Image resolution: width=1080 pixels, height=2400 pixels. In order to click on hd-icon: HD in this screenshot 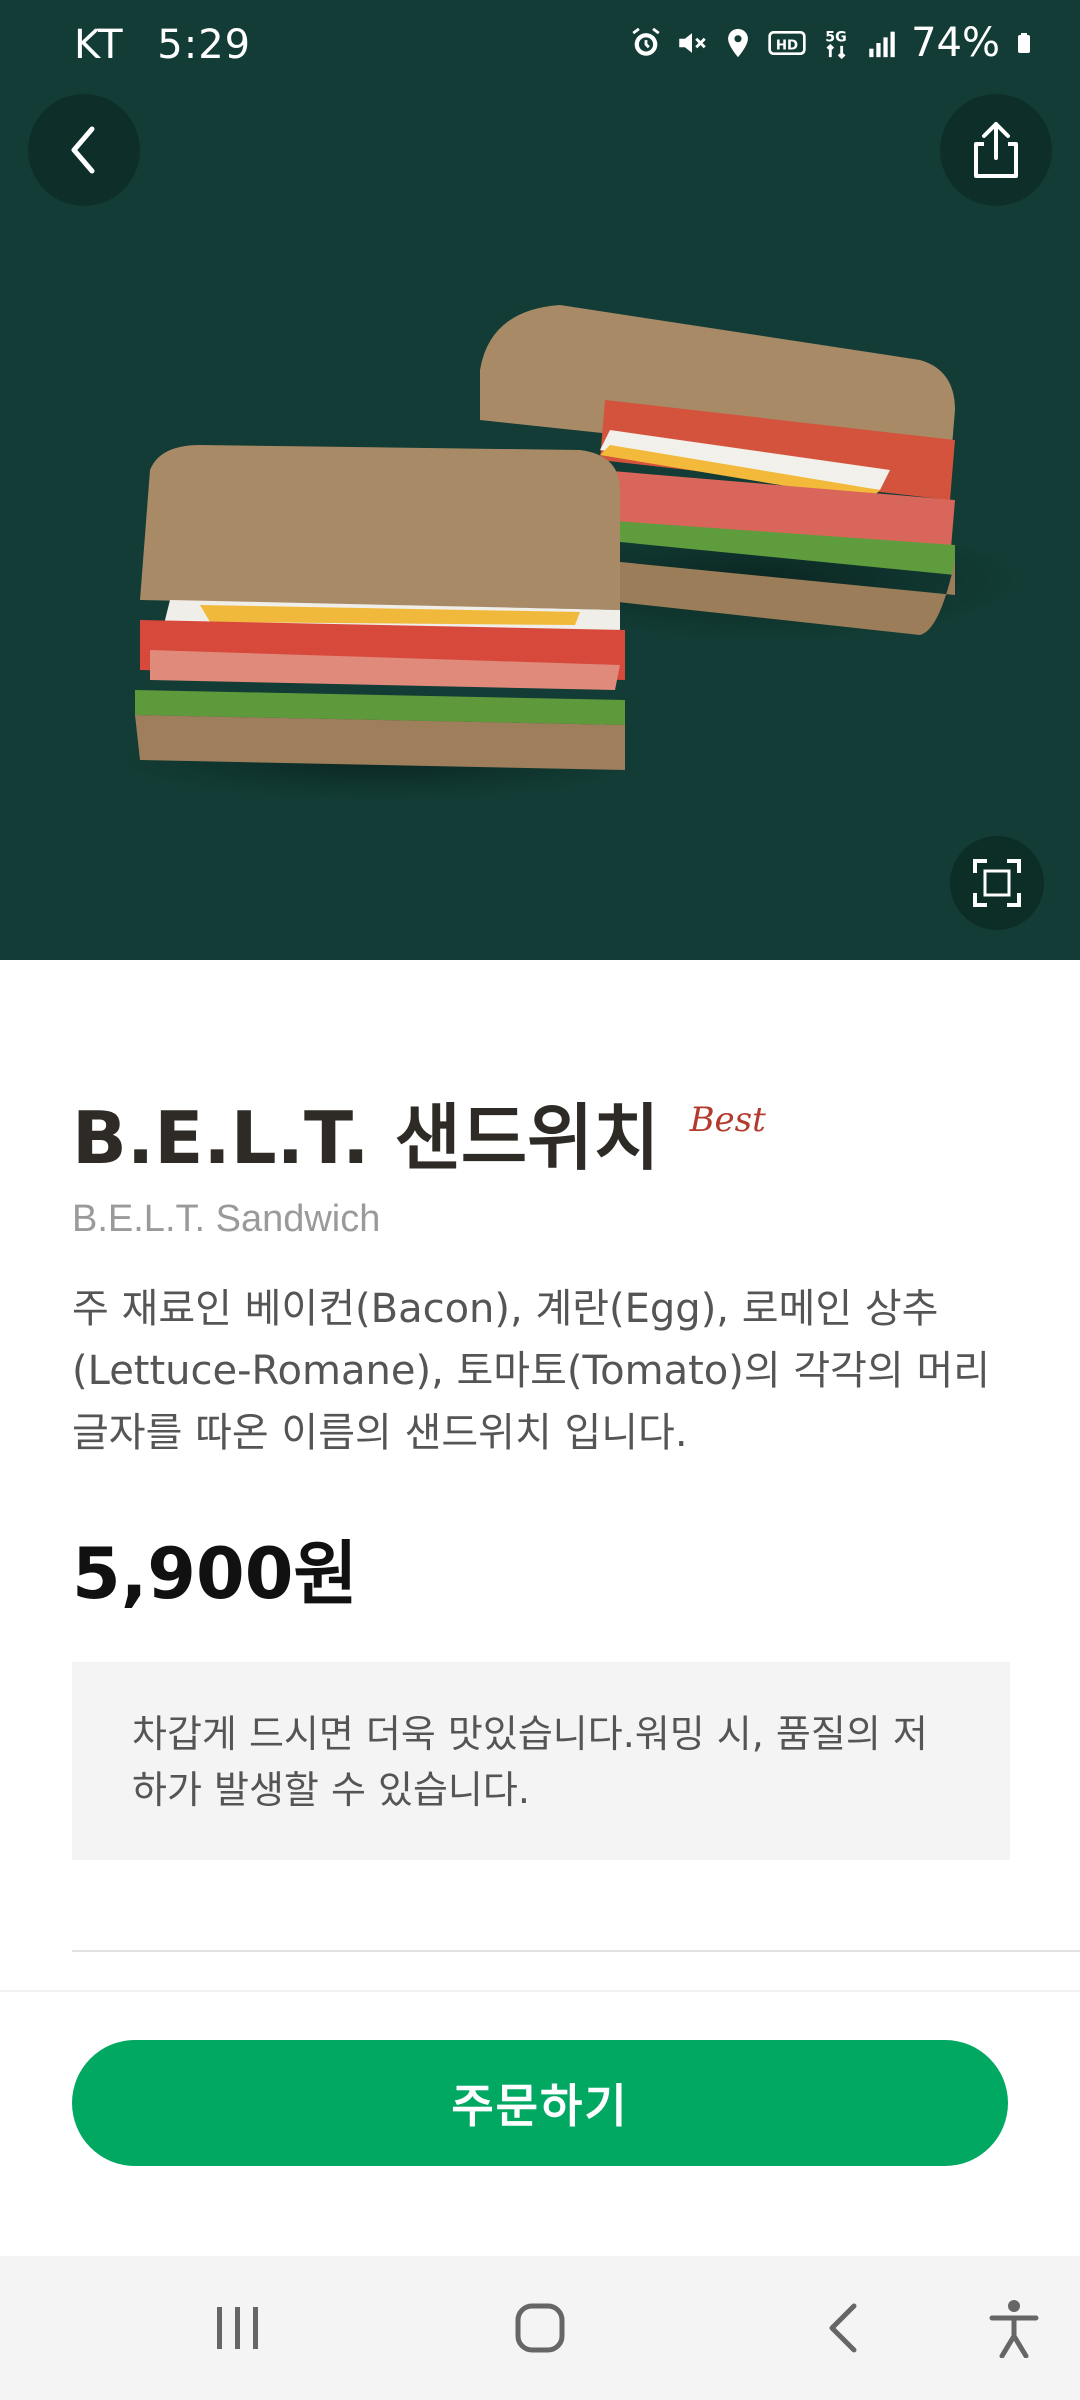, I will do `click(787, 43)`.